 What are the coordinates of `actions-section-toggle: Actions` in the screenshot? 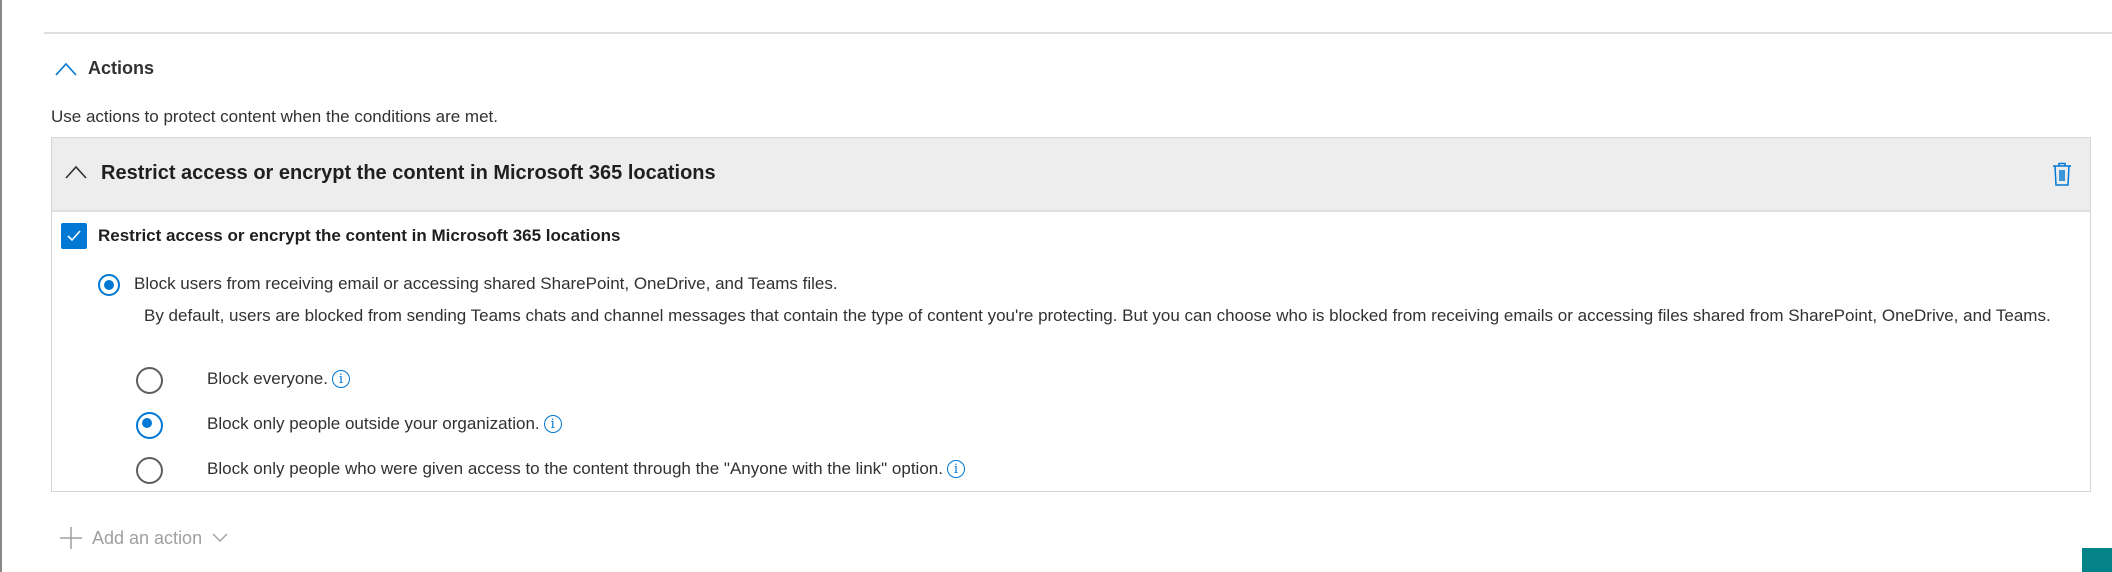 It's located at (104, 68).